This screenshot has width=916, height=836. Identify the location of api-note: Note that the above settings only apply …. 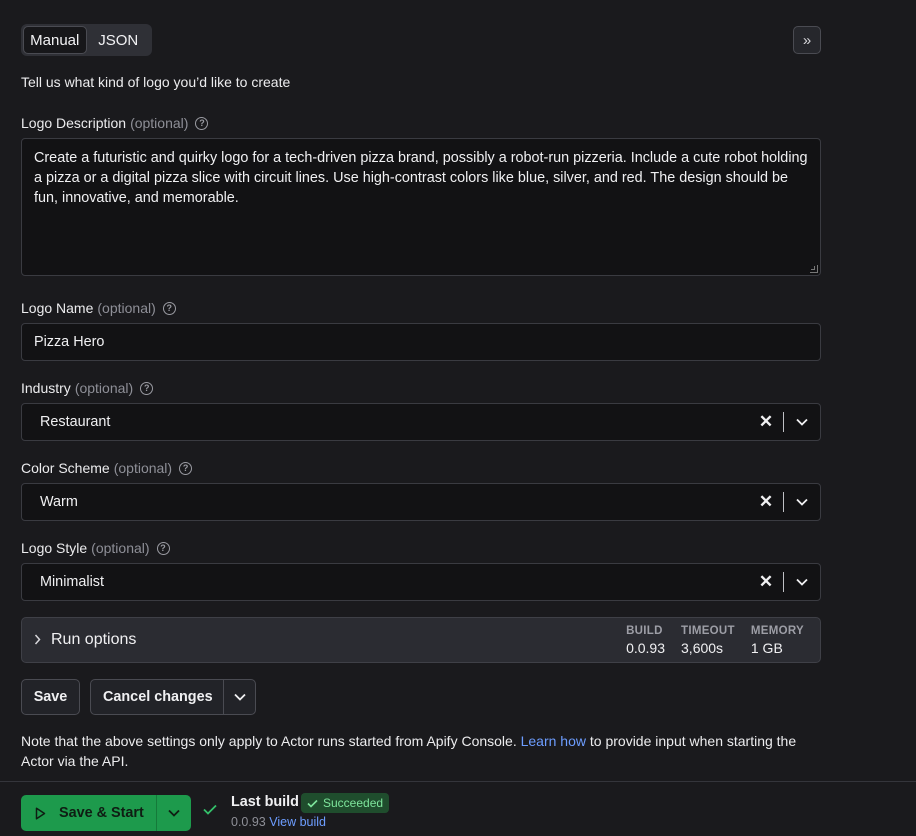
(421, 751).